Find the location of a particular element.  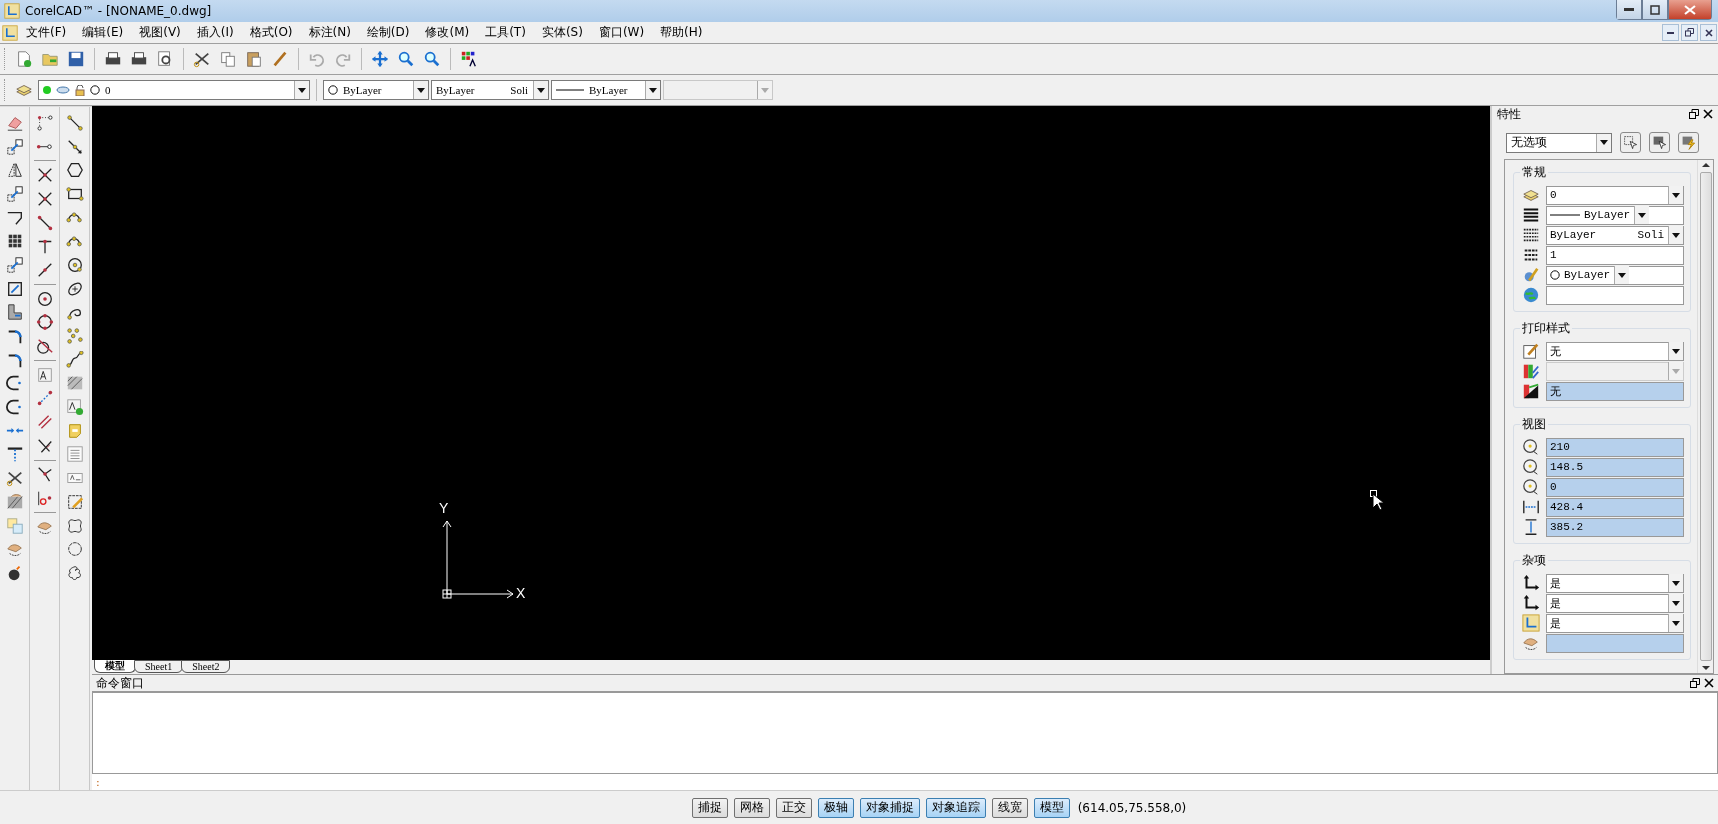

menu-item: 实体(S) is located at coordinates (562, 32).